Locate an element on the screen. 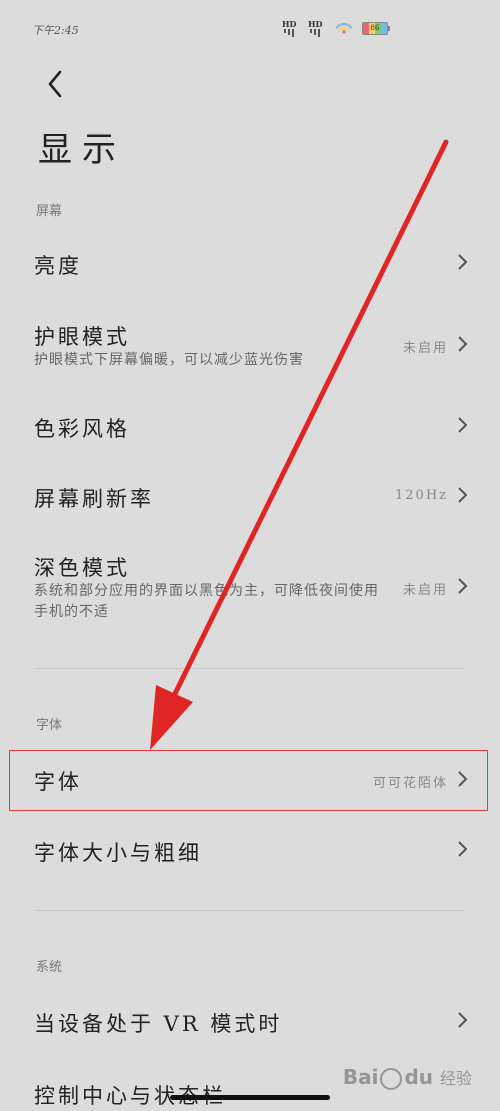 The image size is (500, 1111). wifi-icon is located at coordinates (344, 28).